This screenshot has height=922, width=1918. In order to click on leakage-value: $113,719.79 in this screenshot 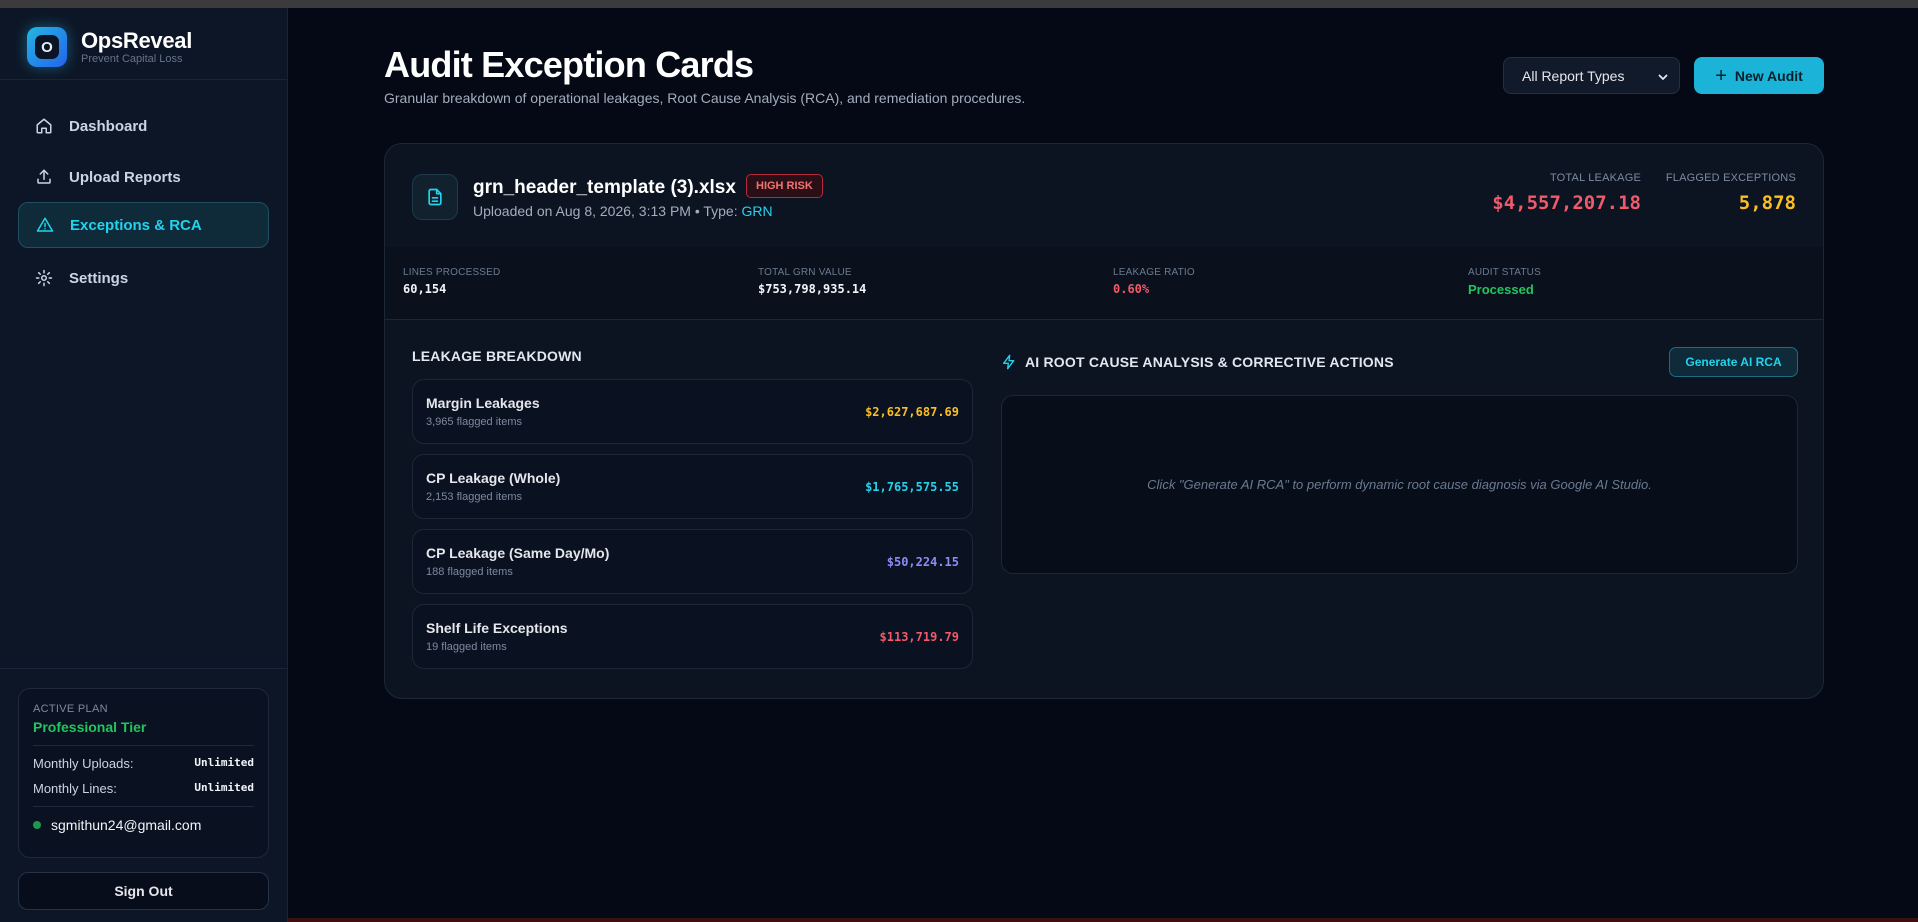, I will do `click(919, 637)`.